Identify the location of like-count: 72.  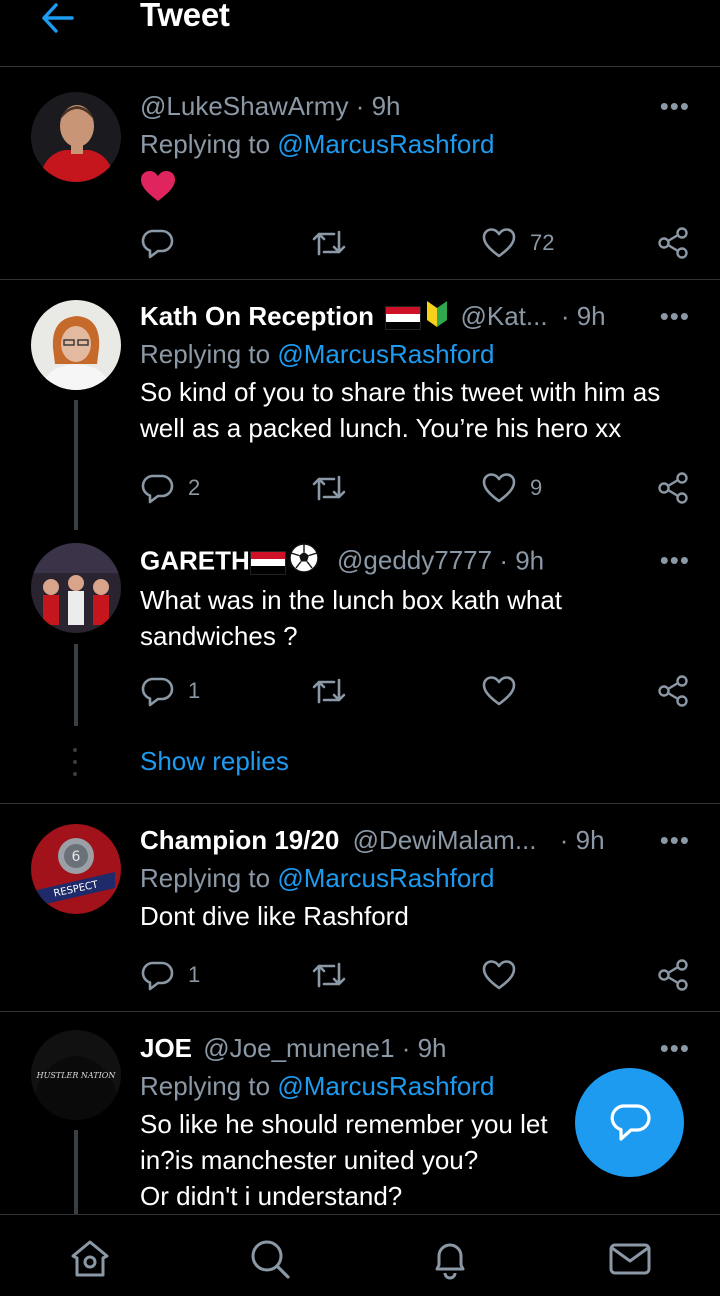
(542, 242).